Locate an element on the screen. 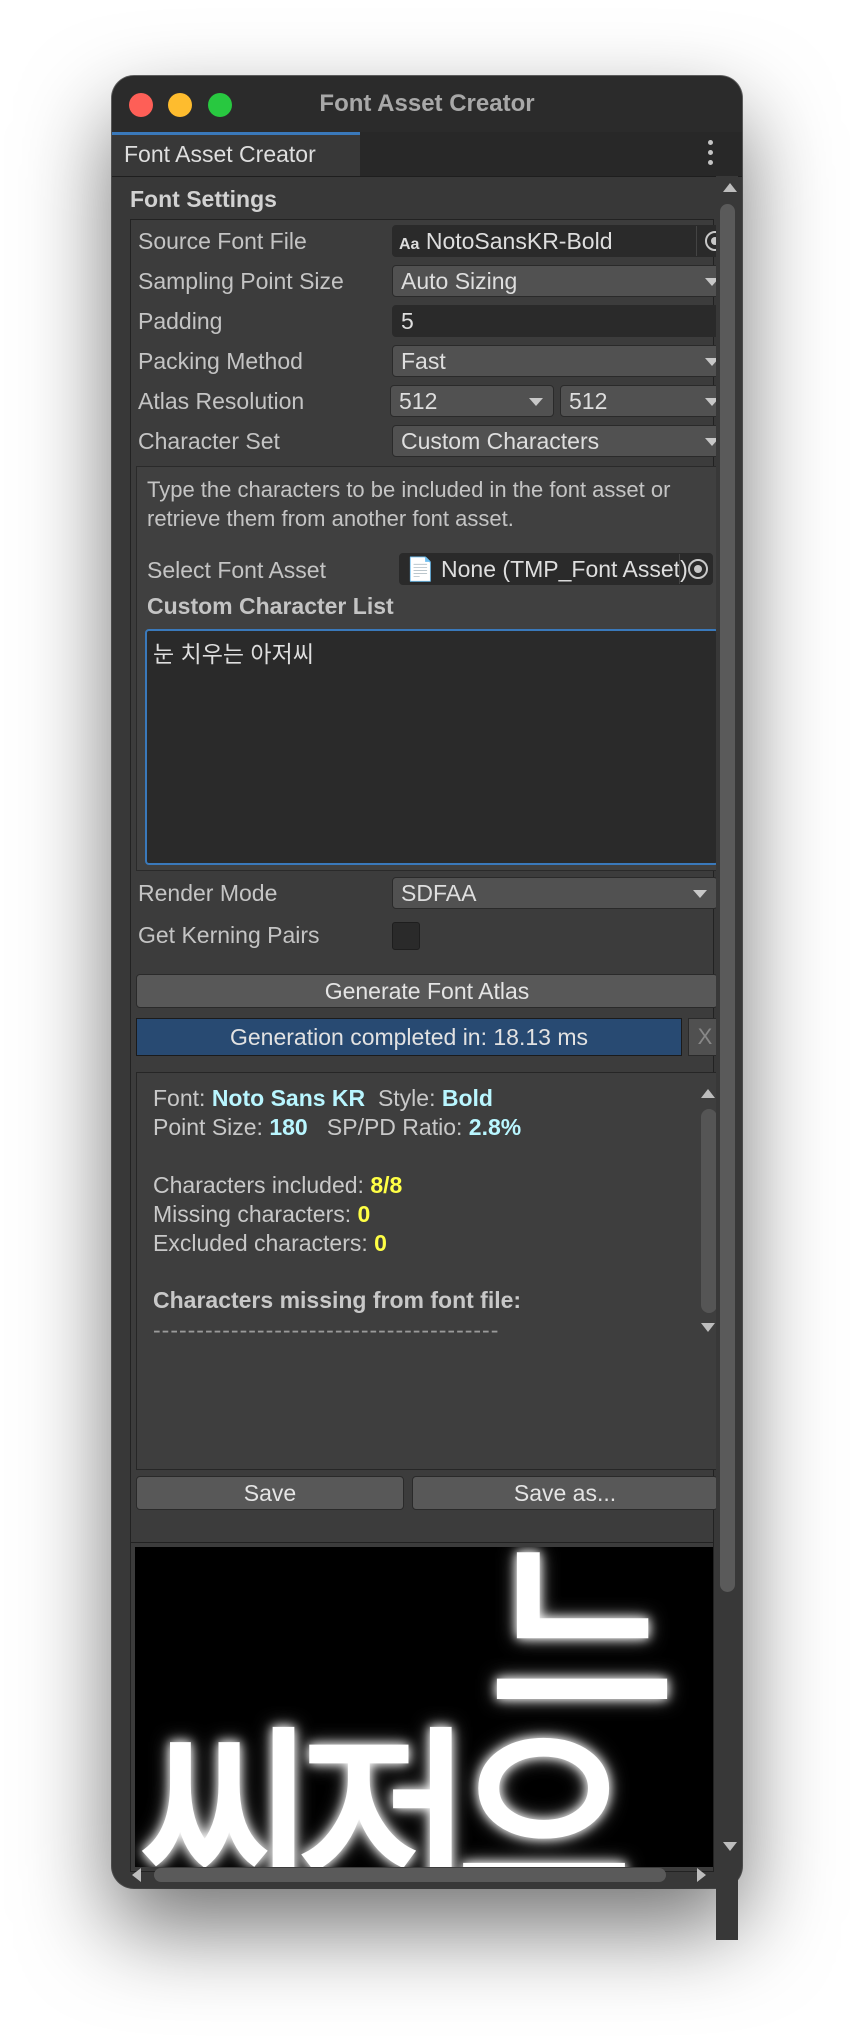 Image resolution: width=854 pixels, height=2036 pixels. font-name-value: Noto Sans KR is located at coordinates (288, 1098).